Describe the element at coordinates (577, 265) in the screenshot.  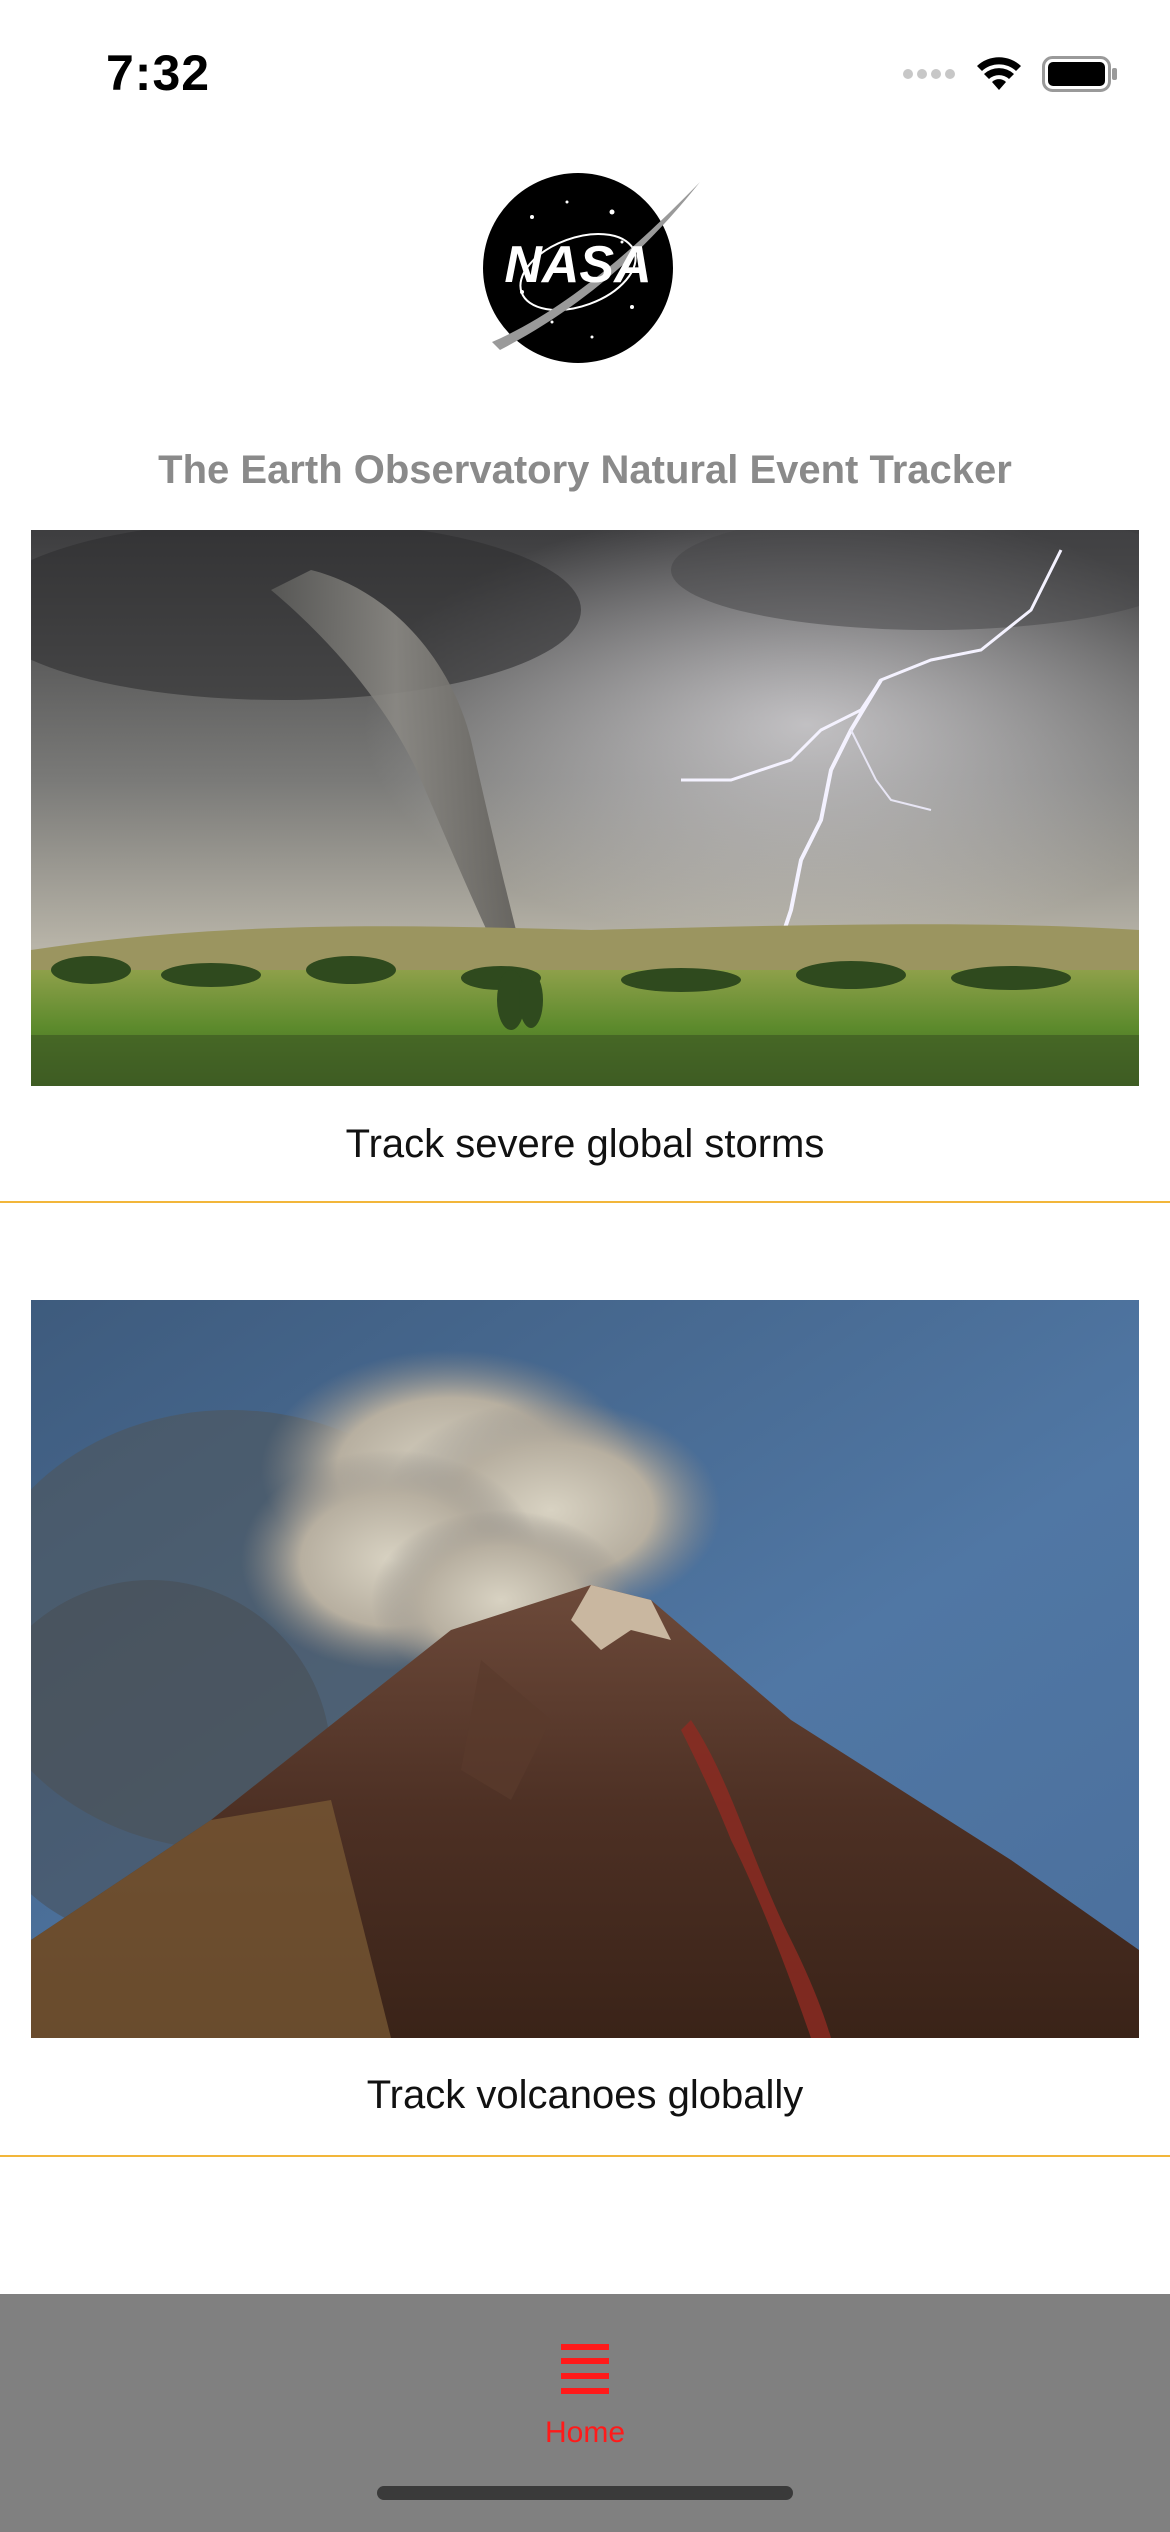
I see `nasa-logo-text: NASA` at that location.